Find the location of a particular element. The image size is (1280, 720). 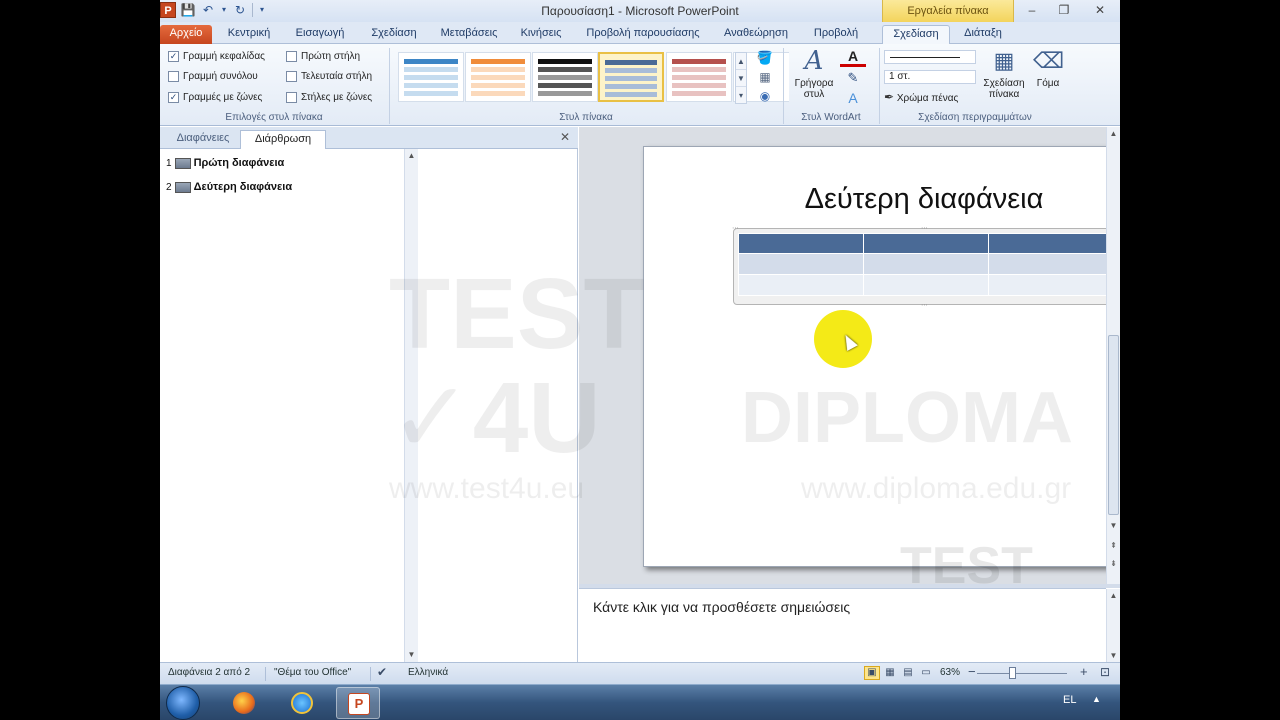

start-button-icon is located at coordinates (183, 703).